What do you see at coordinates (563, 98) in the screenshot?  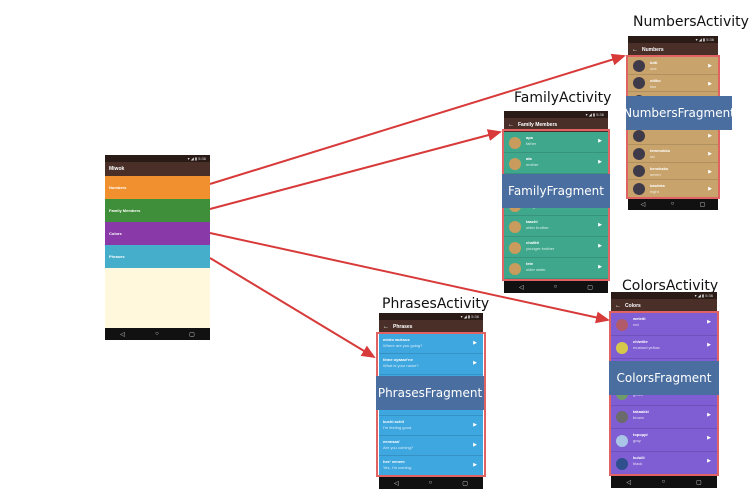 I see `family-activity-title: FamilyActivity` at bounding box center [563, 98].